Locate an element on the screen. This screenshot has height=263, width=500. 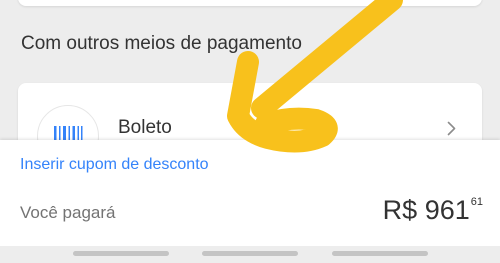
nav-pill-left is located at coordinates (121, 253).